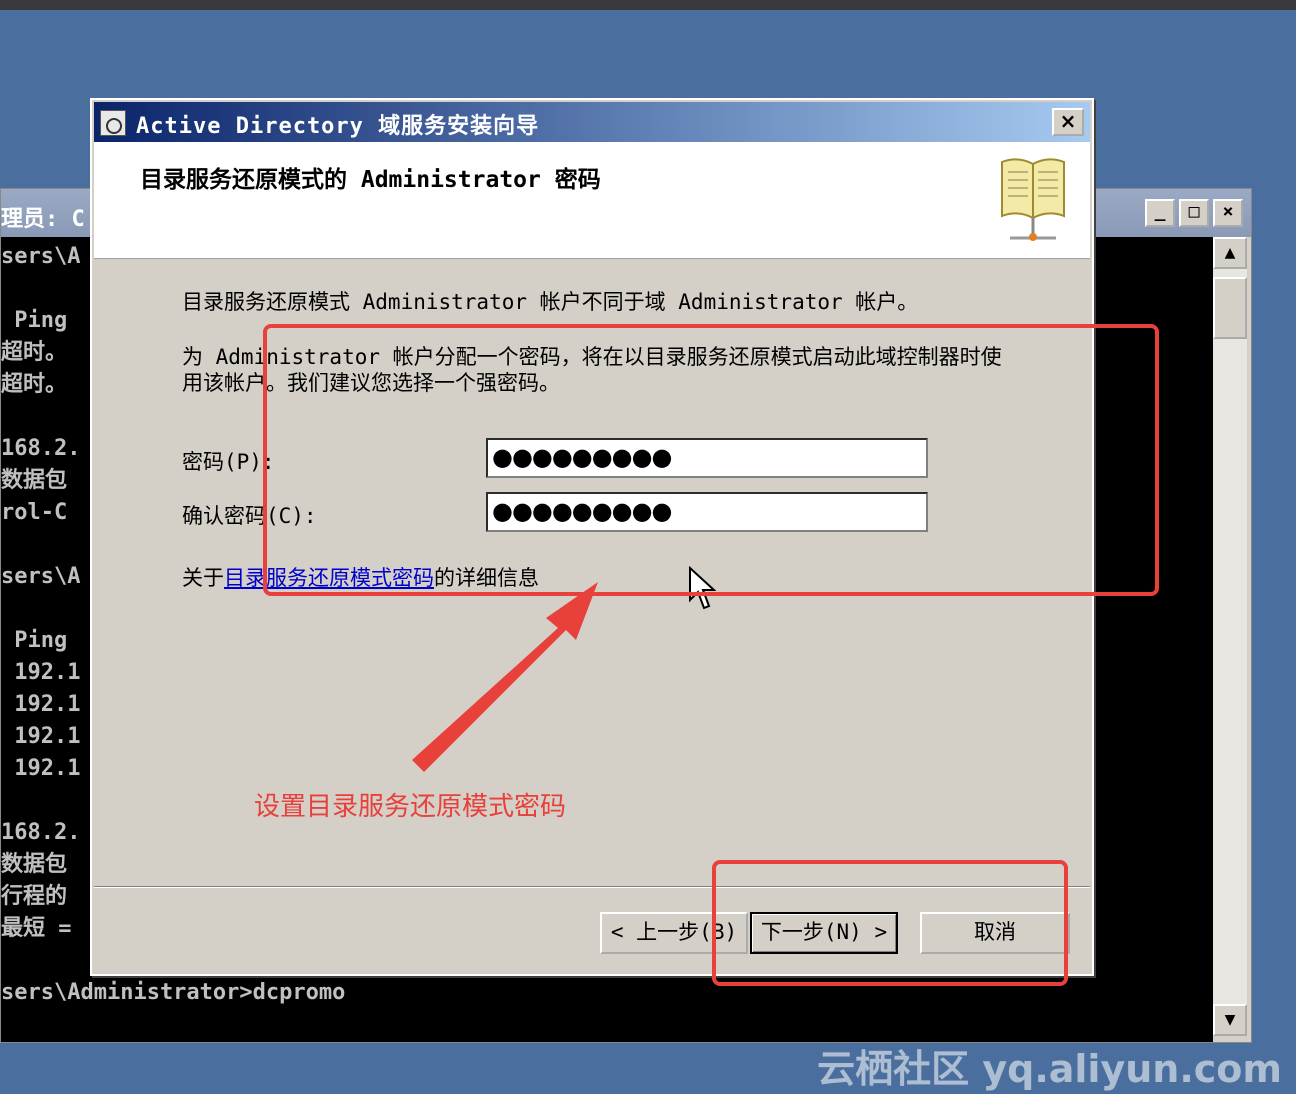 Image resolution: width=1296 pixels, height=1094 pixels. I want to click on scroll-up-button: ▲, so click(1230, 253).